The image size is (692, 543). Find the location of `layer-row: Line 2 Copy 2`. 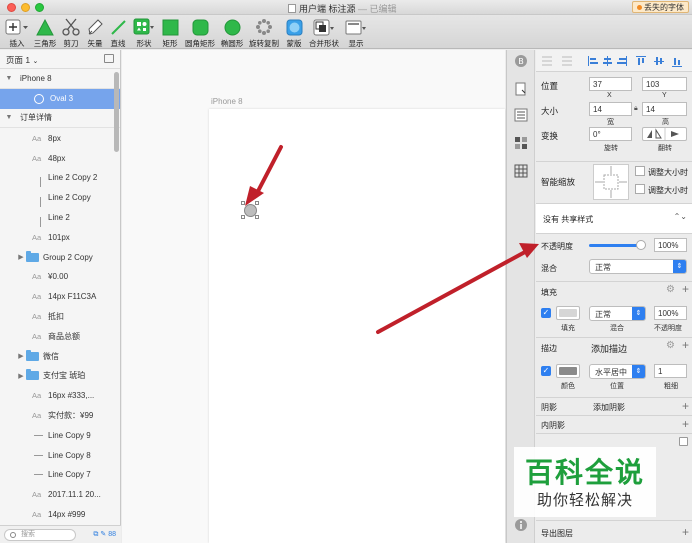

layer-row: Line 2 Copy 2 is located at coordinates (60, 178).